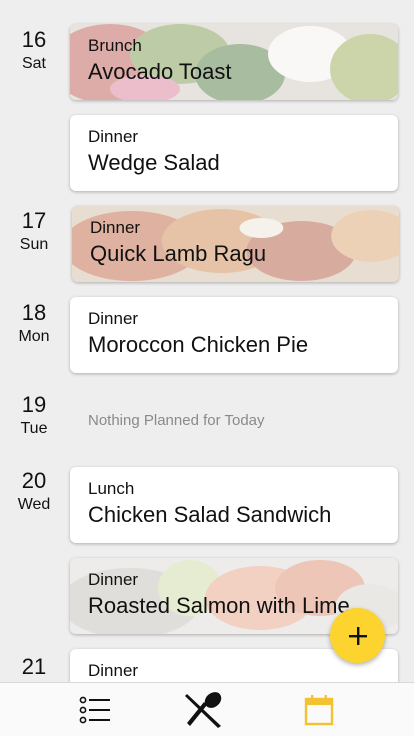 The width and height of the screenshot is (414, 736). I want to click on day-label-20: 20 Wed, so click(34, 492).